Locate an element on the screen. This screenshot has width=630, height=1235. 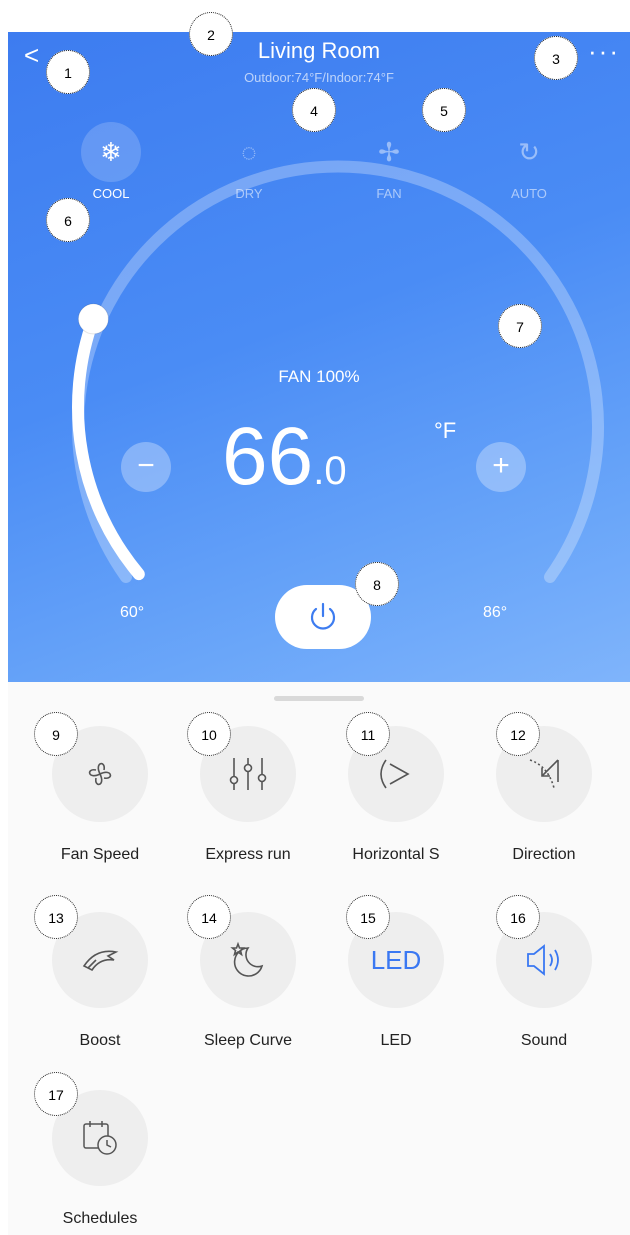
temperature-display: 66.0 °F is located at coordinates (339, 457).